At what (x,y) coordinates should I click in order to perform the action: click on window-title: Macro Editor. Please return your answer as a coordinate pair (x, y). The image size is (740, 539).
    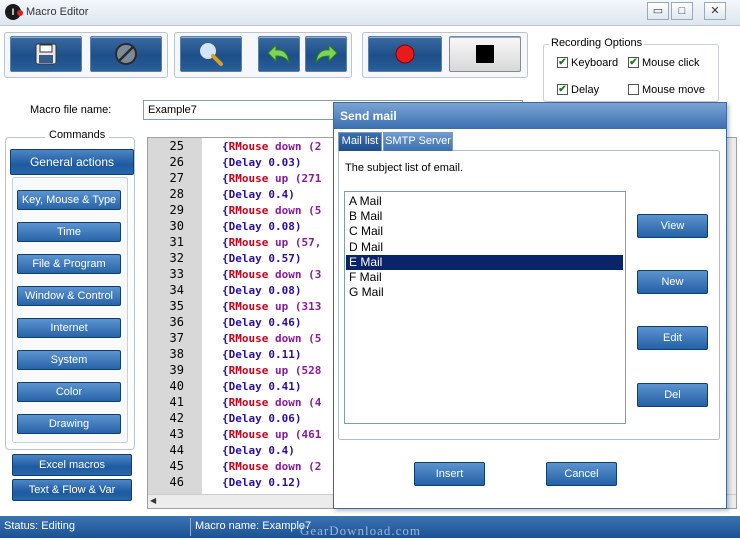
    Looking at the image, I should click on (57, 12).